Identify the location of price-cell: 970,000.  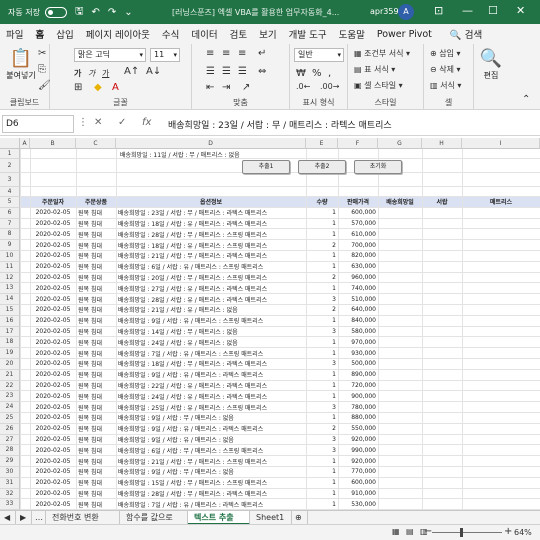
(358, 342).